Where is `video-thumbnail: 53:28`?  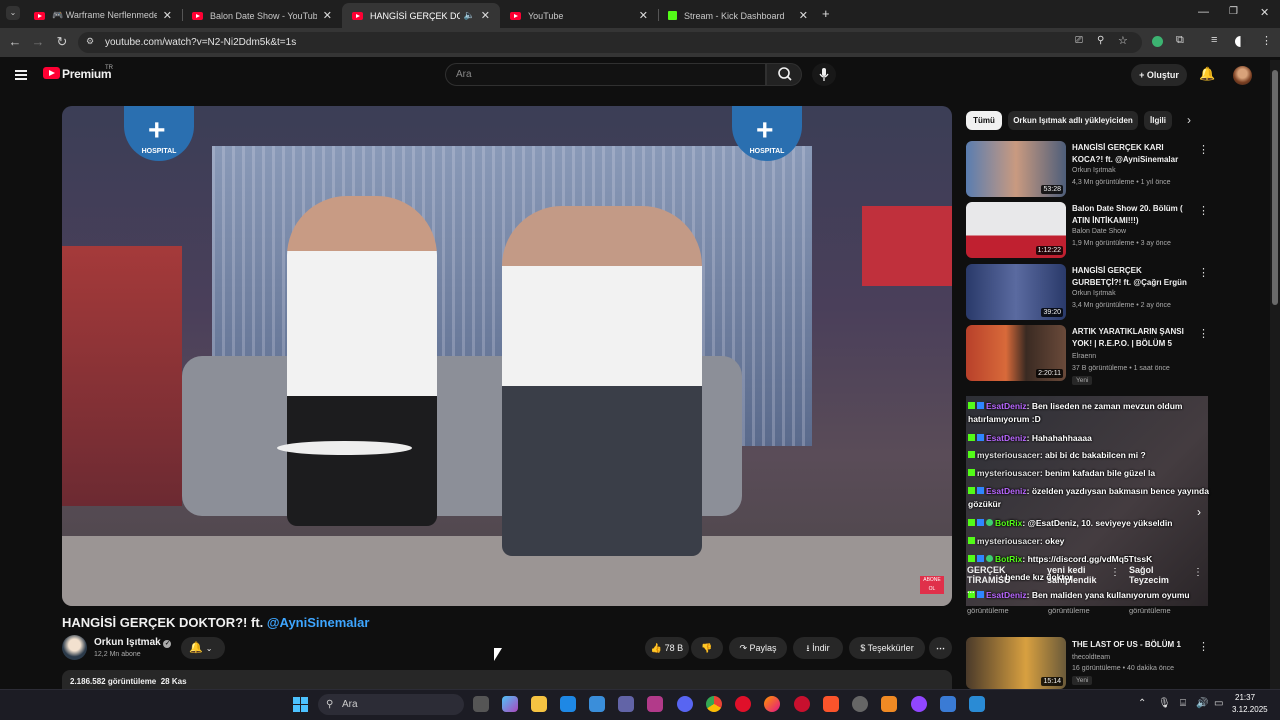 video-thumbnail: 53:28 is located at coordinates (1016, 169).